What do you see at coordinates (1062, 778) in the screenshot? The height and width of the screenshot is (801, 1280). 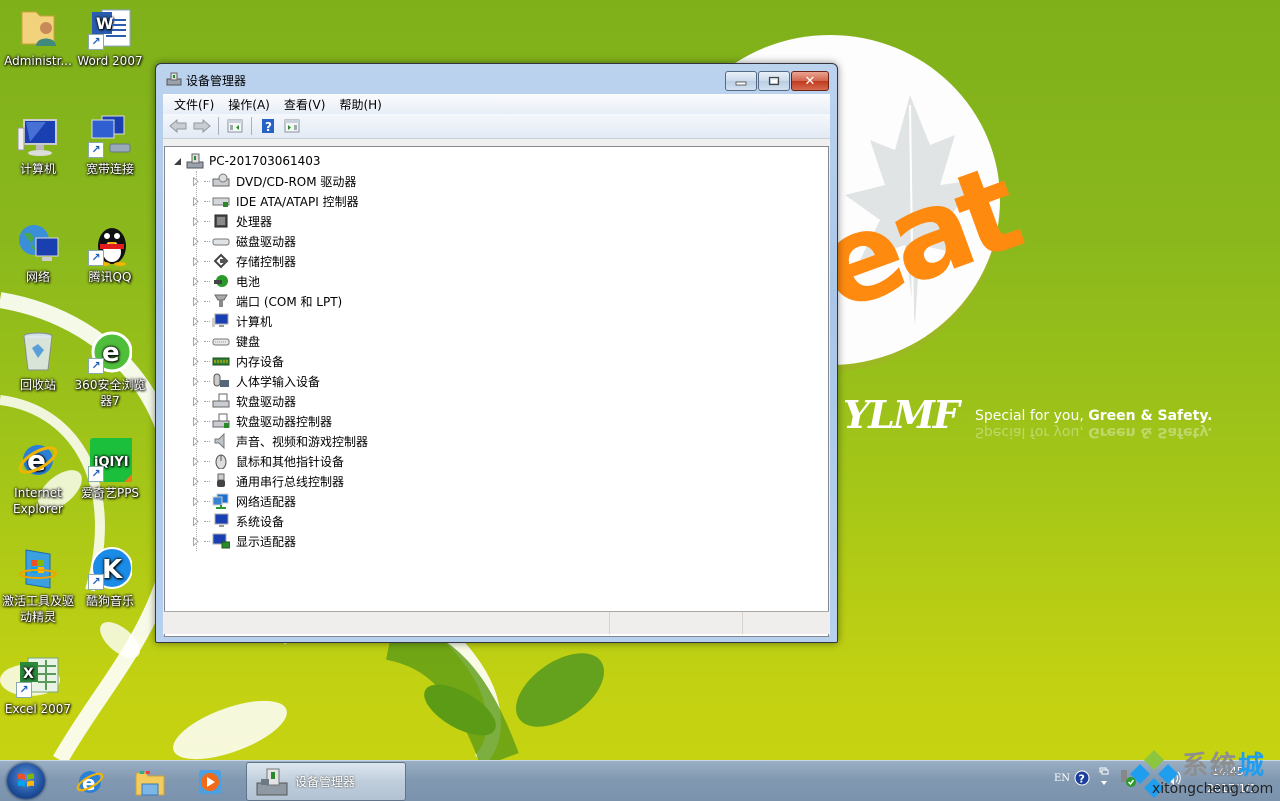 I see `language-indicator: EN` at bounding box center [1062, 778].